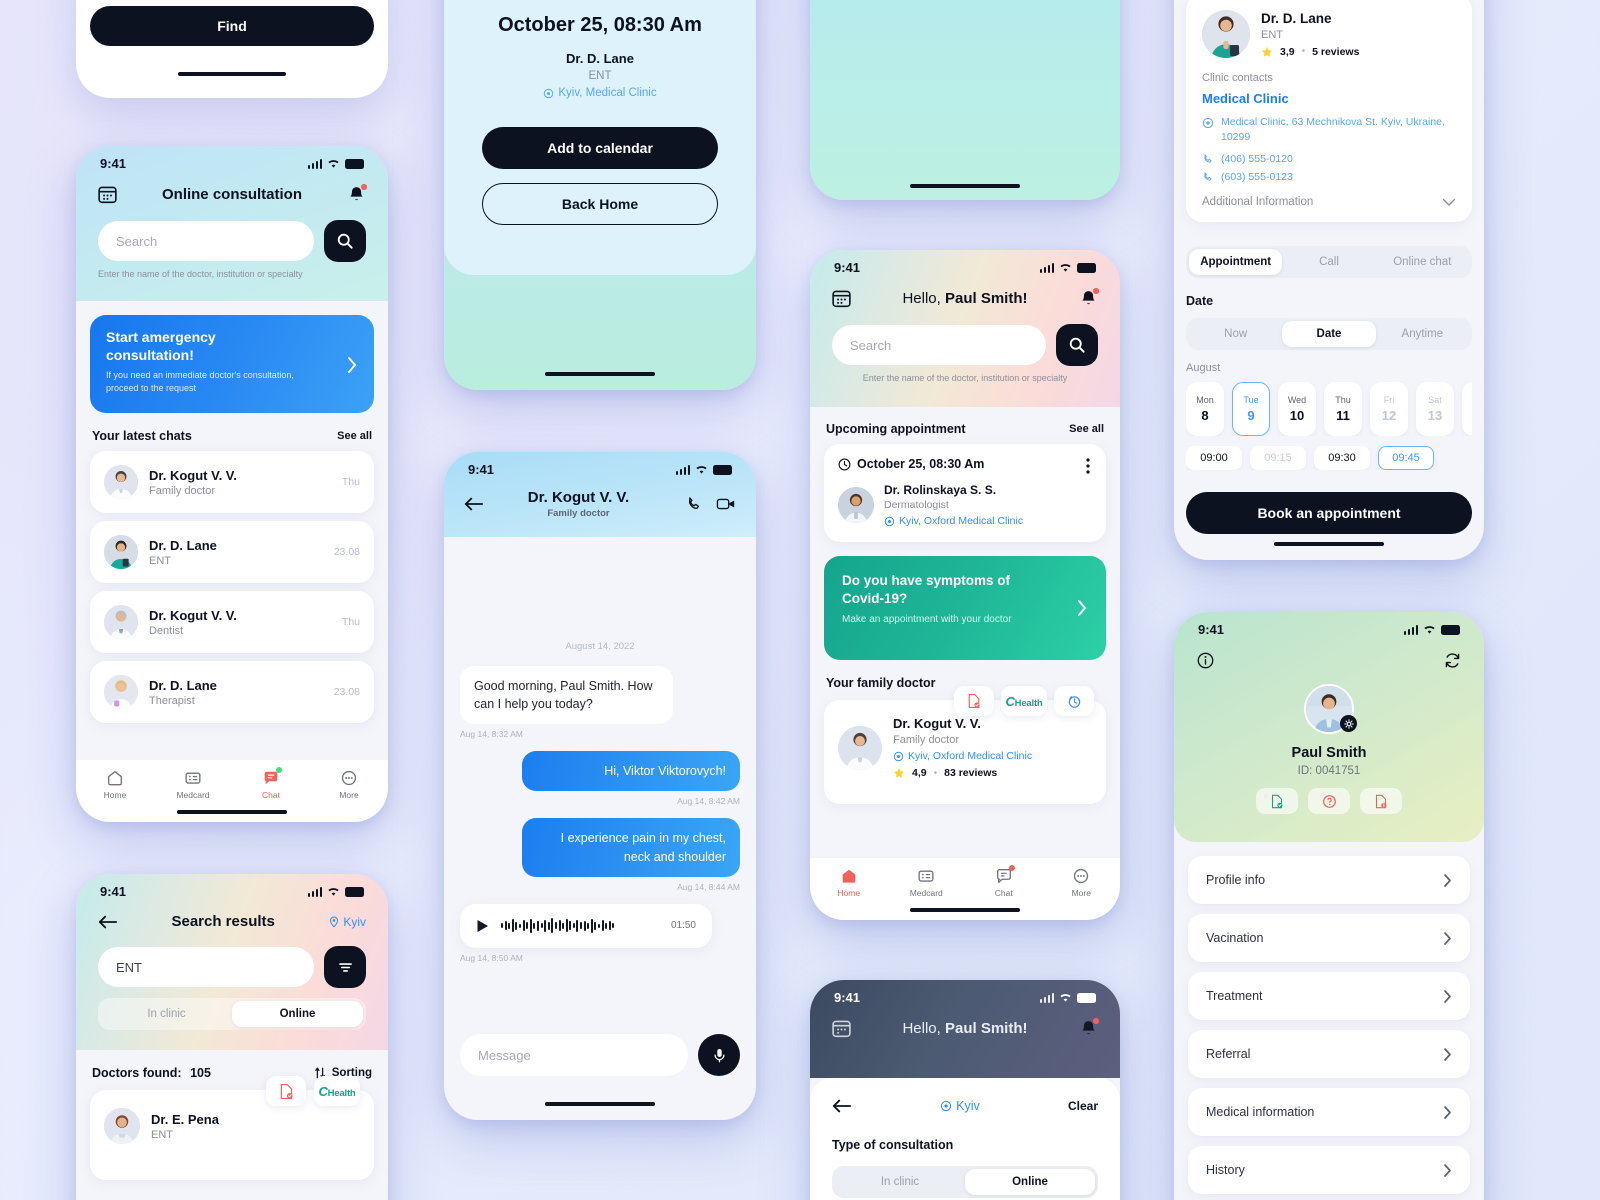 Image resolution: width=1600 pixels, height=1200 pixels. What do you see at coordinates (1452, 660) in the screenshot?
I see `refresh-icon` at bounding box center [1452, 660].